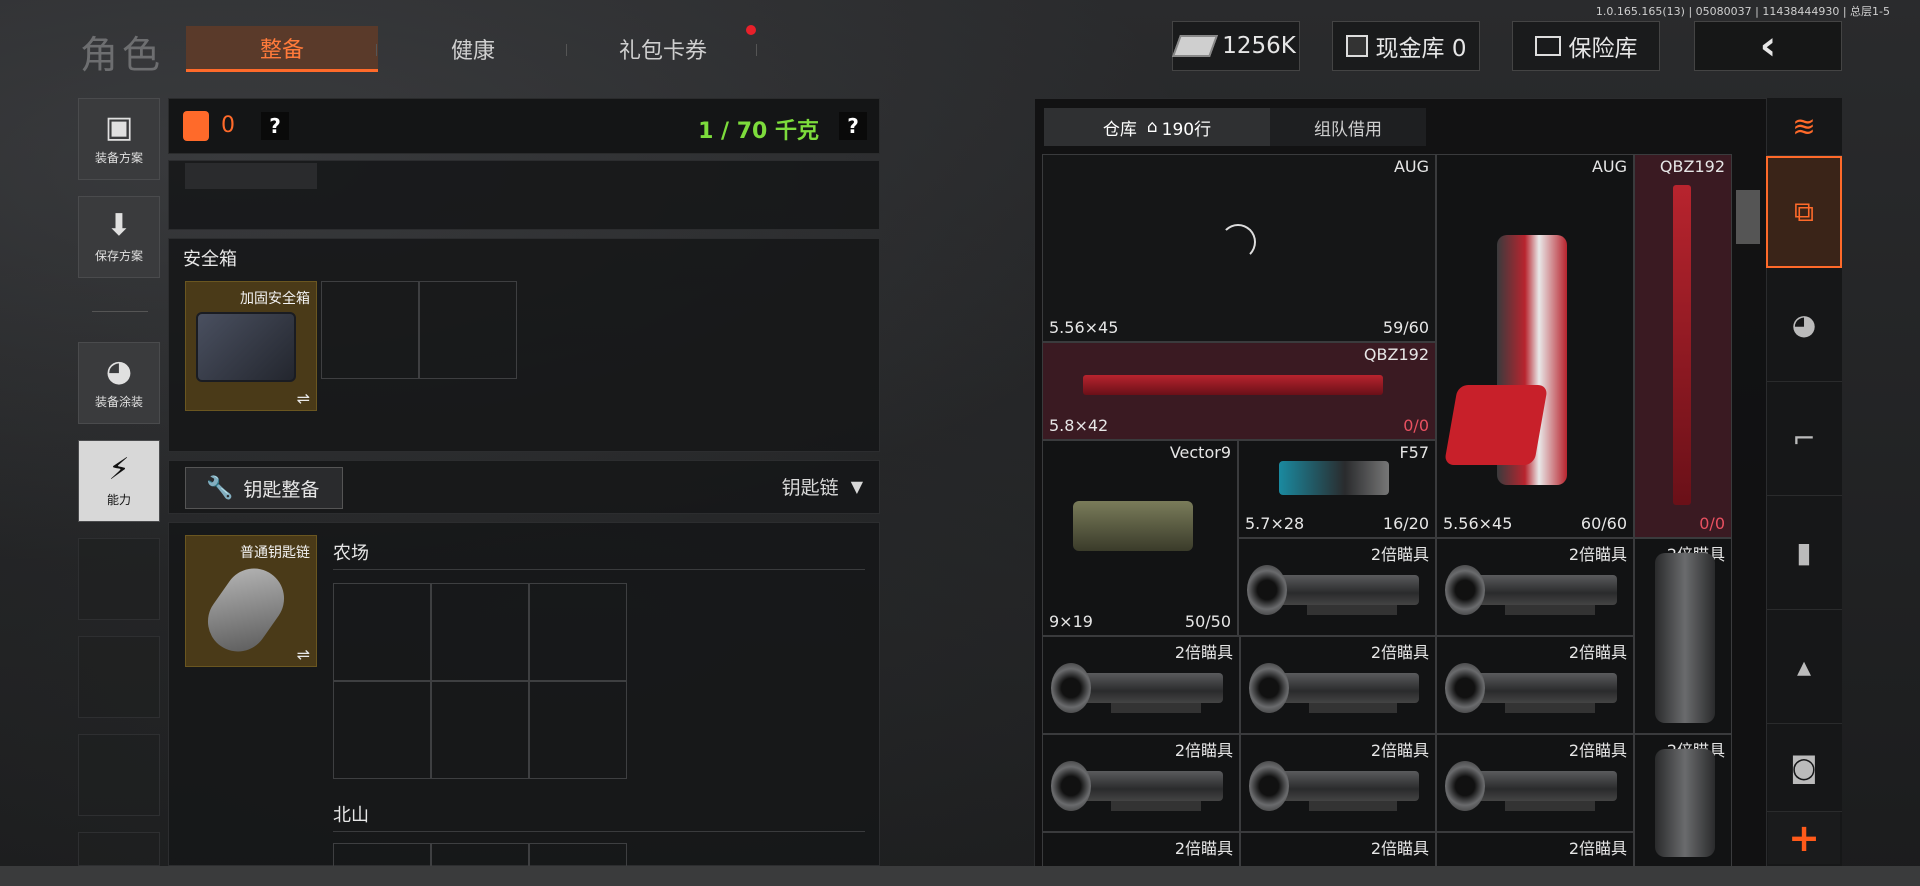  I want to click on item-caliber: 5.7×28, so click(1275, 523).